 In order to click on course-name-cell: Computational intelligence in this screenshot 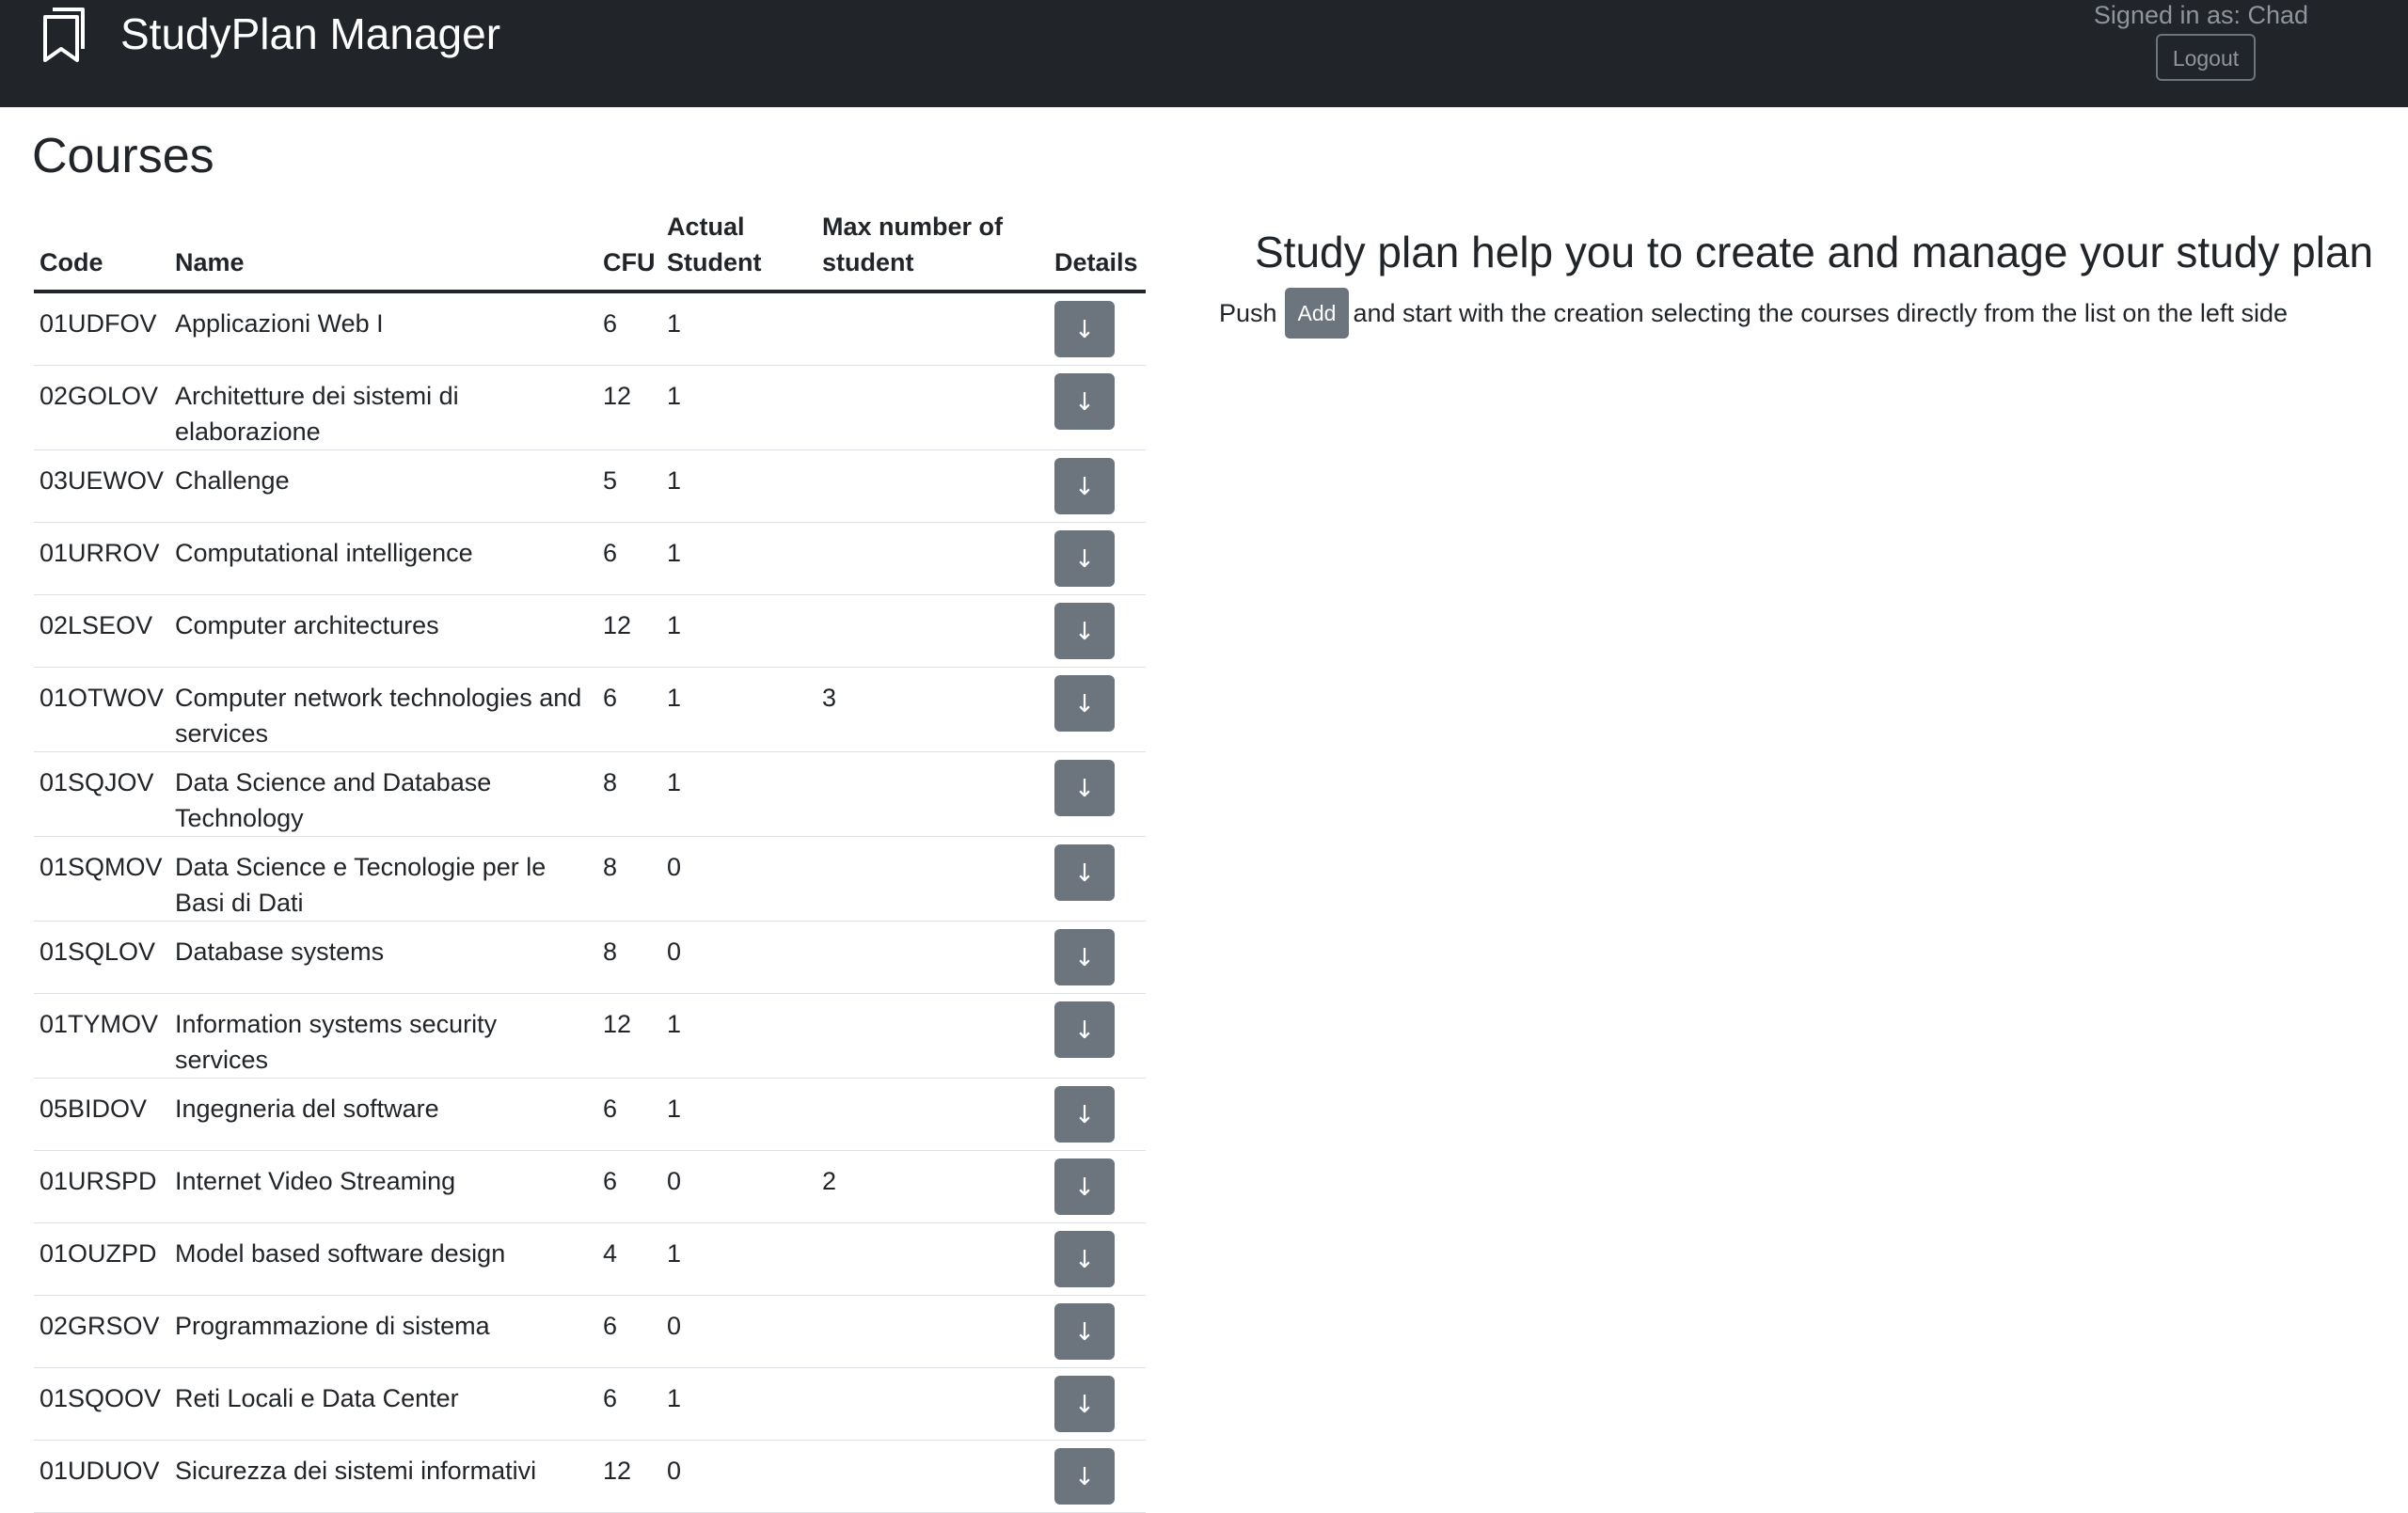, I will do `click(383, 558)`.